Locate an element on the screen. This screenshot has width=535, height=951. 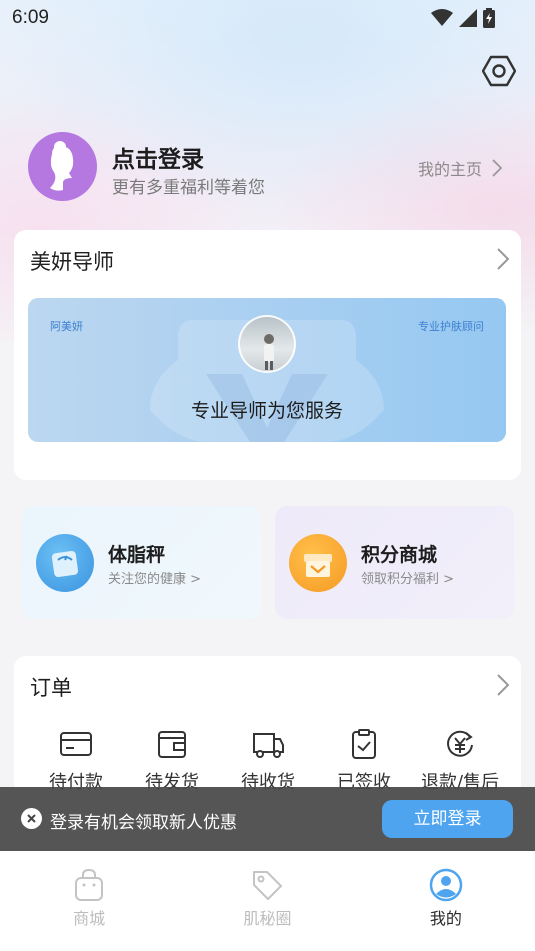
tab-skin-circle: 肌秘圈 is located at coordinates (267, 901).